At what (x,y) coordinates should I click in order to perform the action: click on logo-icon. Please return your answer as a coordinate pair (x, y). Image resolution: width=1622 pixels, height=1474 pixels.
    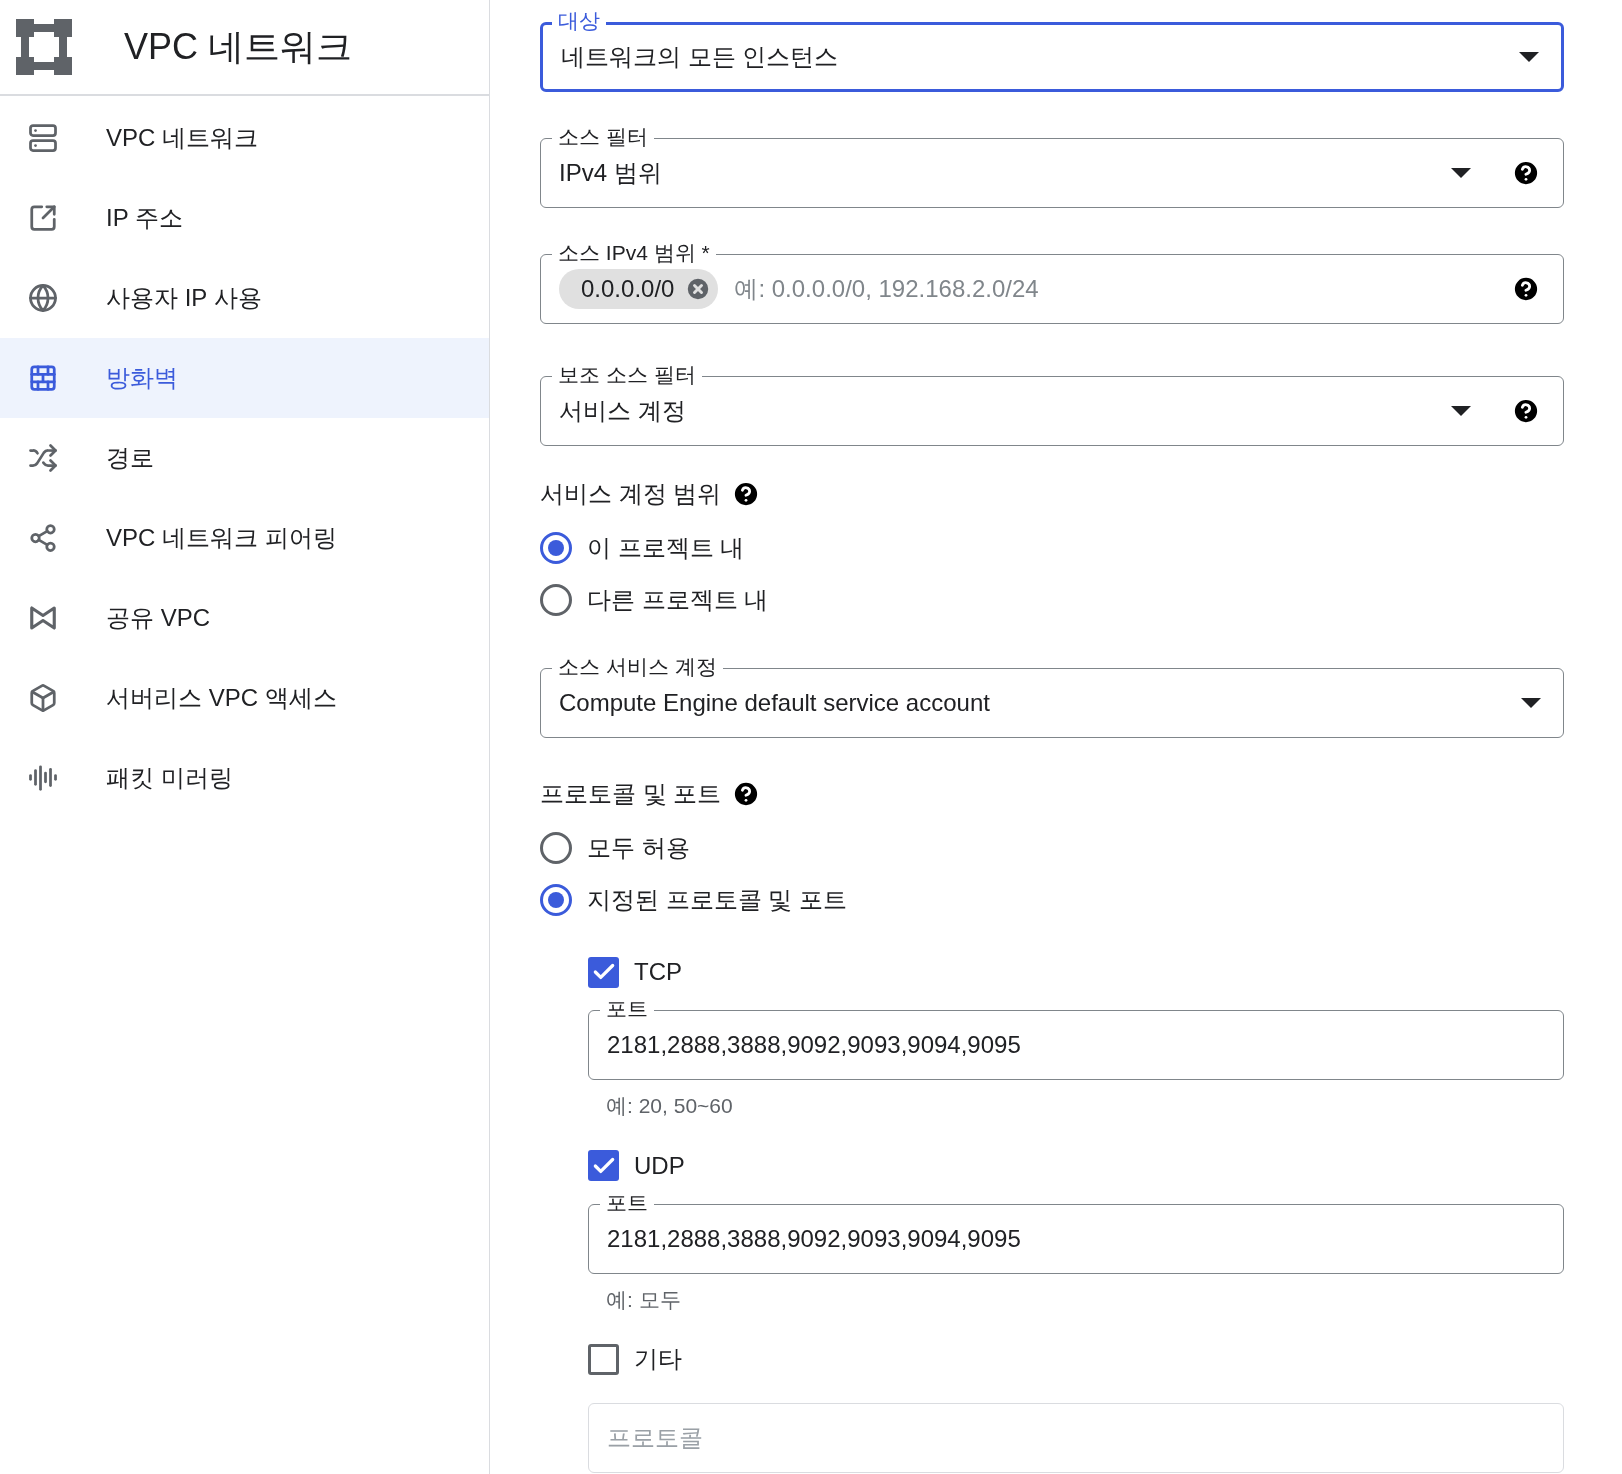
    Looking at the image, I should click on (44, 47).